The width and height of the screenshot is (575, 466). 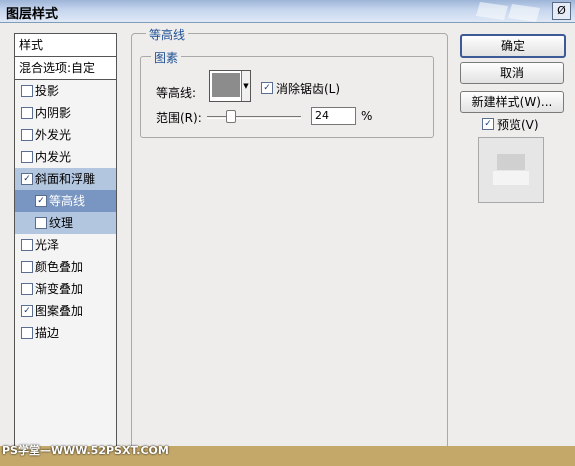 What do you see at coordinates (65, 91) in the screenshot?
I see `style-item: 投影` at bounding box center [65, 91].